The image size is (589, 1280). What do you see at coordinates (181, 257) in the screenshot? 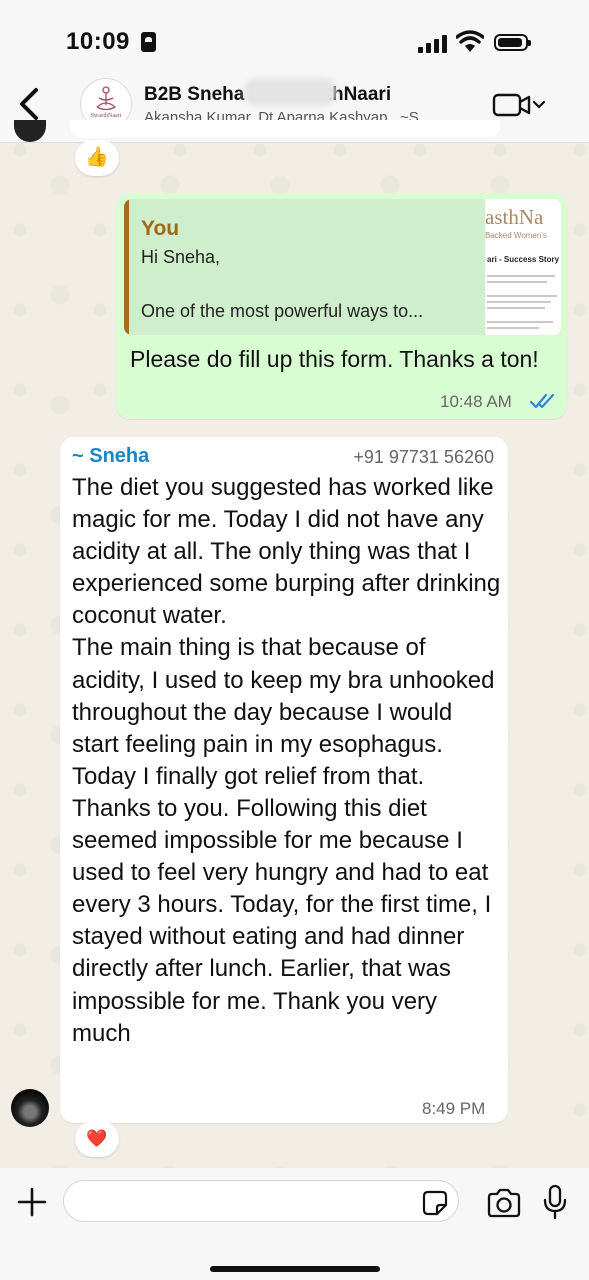
I see `quote-line-1: Hi Sneha,` at bounding box center [181, 257].